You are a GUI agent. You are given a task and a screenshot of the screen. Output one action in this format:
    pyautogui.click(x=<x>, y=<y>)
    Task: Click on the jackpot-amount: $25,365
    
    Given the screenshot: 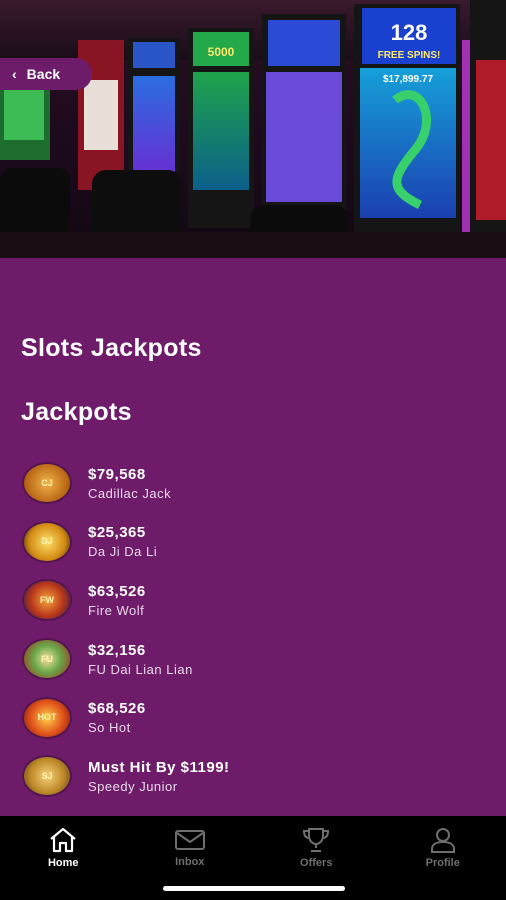 What is the action you would take?
    pyautogui.click(x=117, y=533)
    